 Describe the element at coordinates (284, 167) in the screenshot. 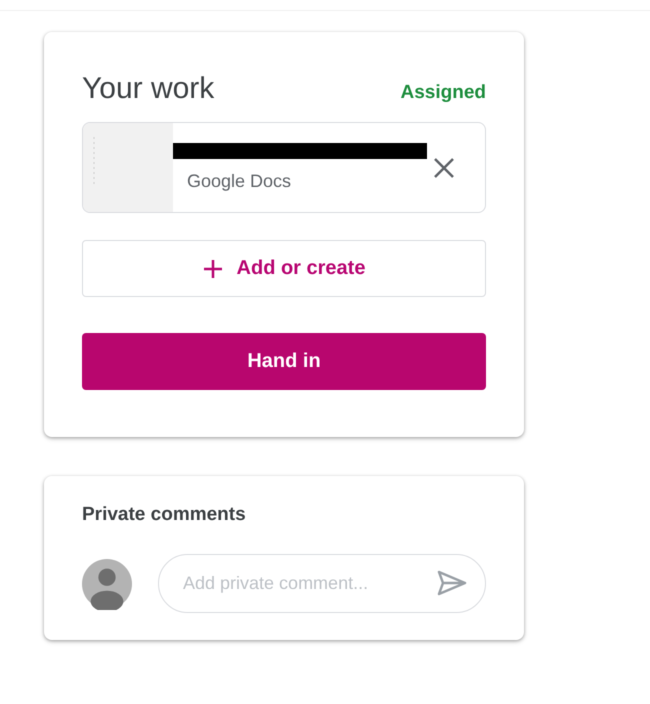

I see `attachment-card: Google Docs` at that location.